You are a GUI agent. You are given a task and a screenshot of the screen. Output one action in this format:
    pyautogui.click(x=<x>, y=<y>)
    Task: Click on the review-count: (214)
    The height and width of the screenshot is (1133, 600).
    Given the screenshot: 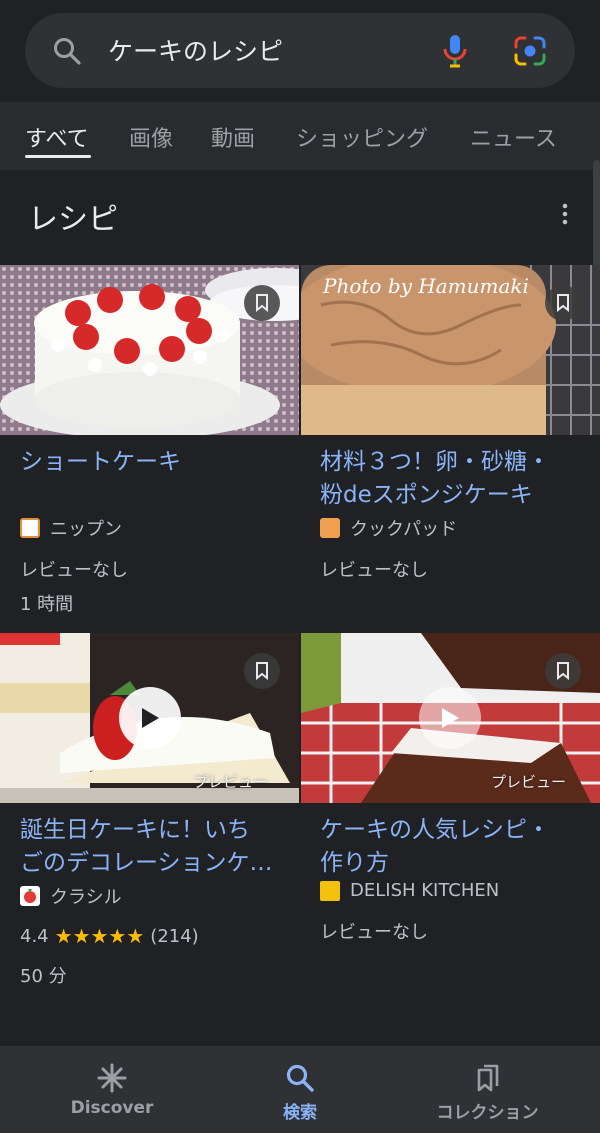 What is the action you would take?
    pyautogui.click(x=174, y=936)
    